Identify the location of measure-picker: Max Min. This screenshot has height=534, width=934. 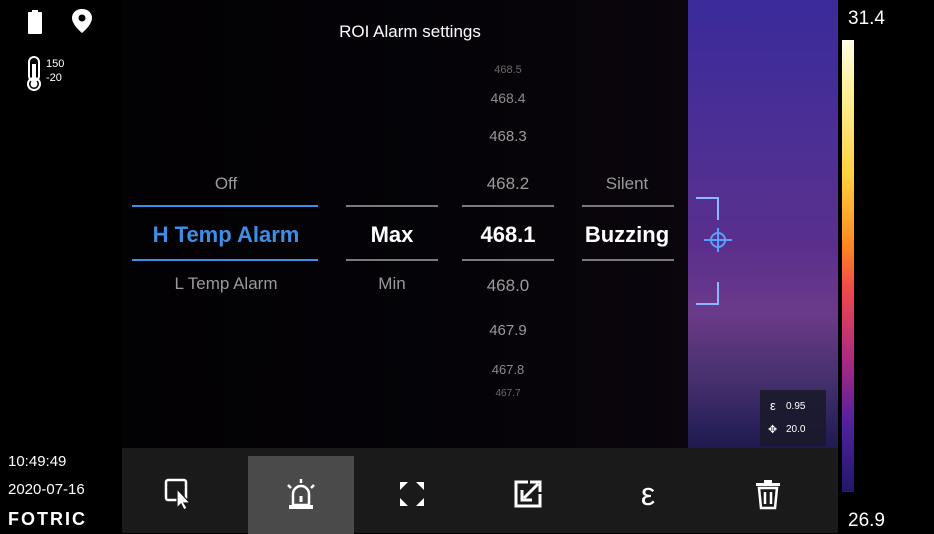
(392, 235).